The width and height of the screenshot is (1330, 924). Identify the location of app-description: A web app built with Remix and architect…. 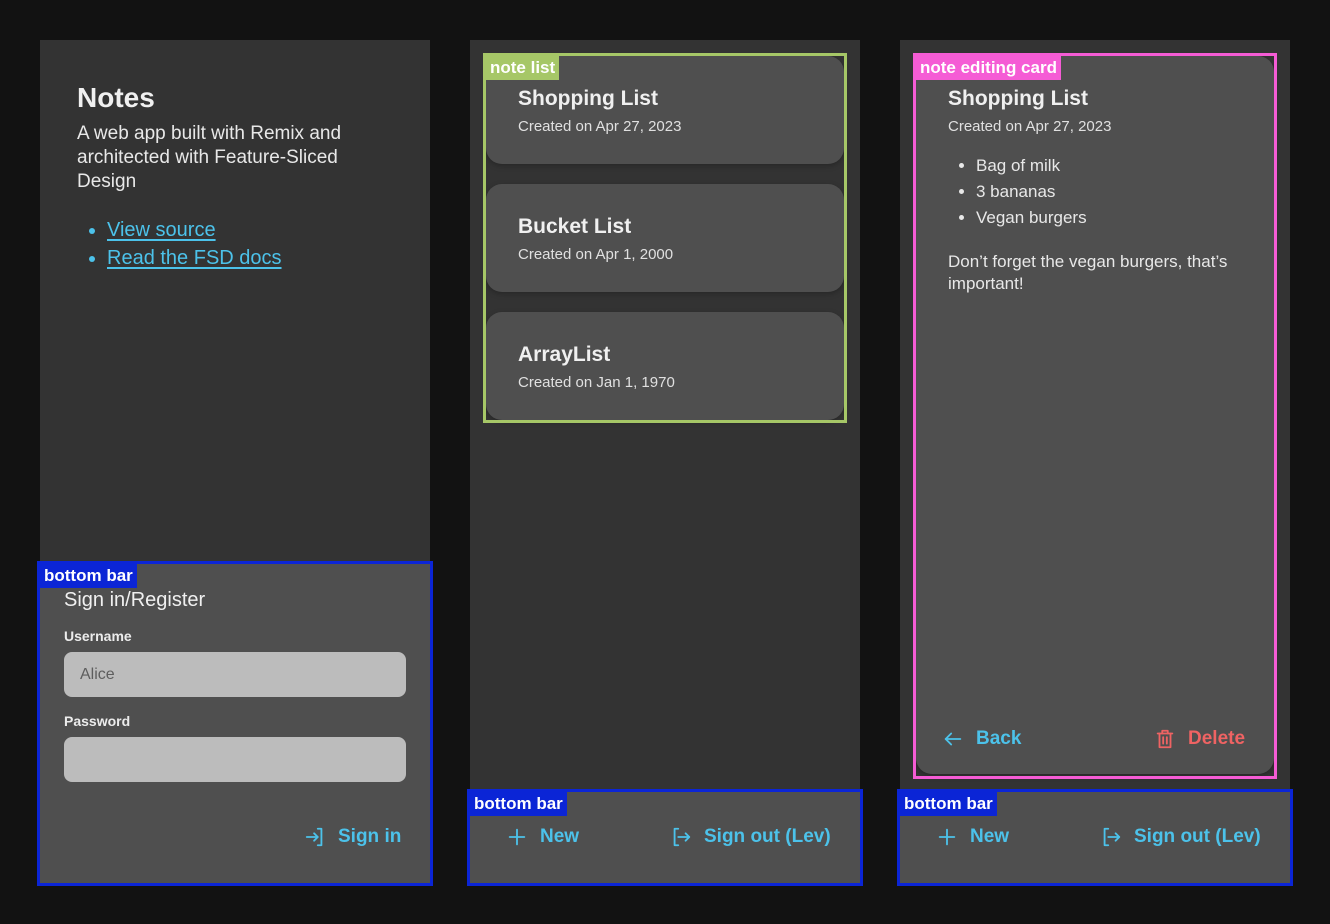
(209, 157).